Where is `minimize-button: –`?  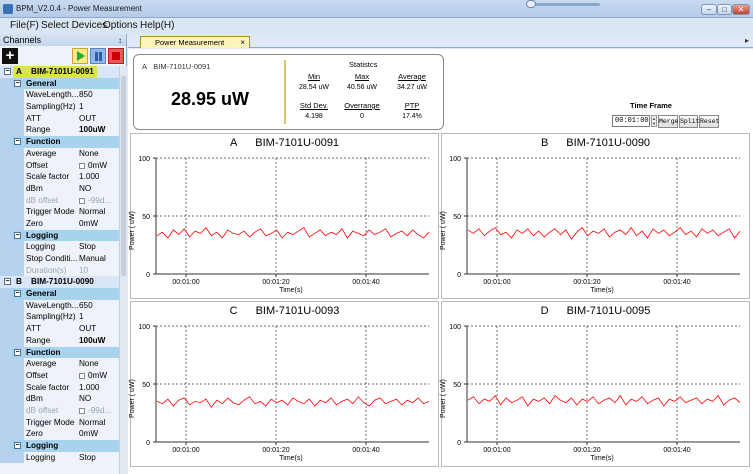
minimize-button: – is located at coordinates (709, 9).